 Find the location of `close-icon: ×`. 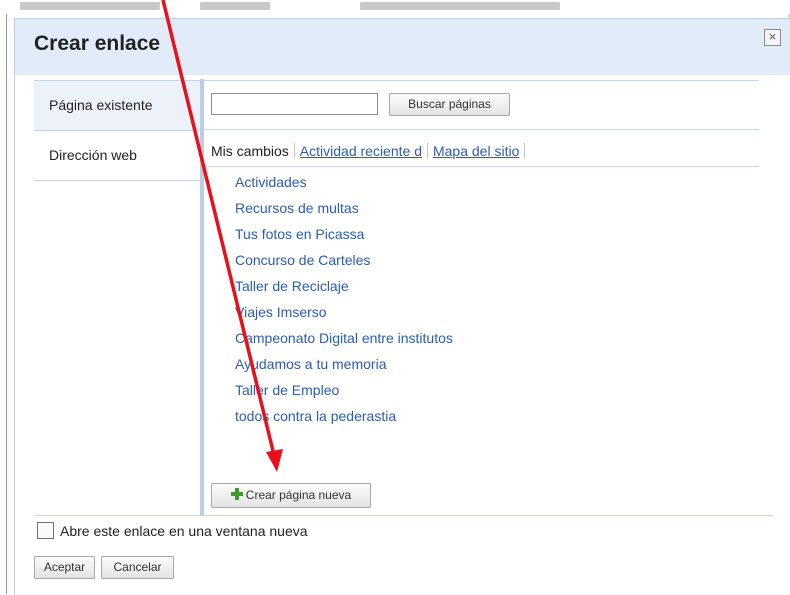

close-icon: × is located at coordinates (772, 37).